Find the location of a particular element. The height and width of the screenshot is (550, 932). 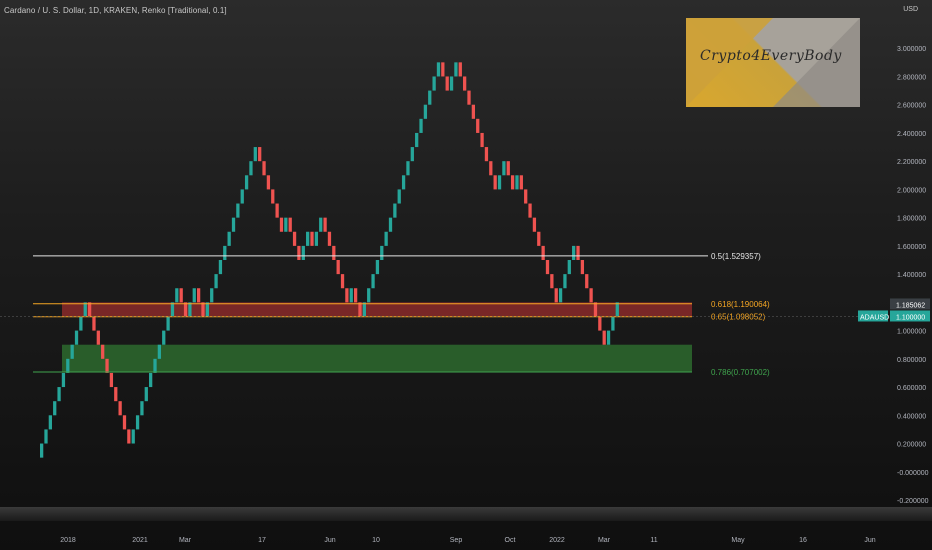

fib-label: 0.5(1.529357) is located at coordinates (736, 256).